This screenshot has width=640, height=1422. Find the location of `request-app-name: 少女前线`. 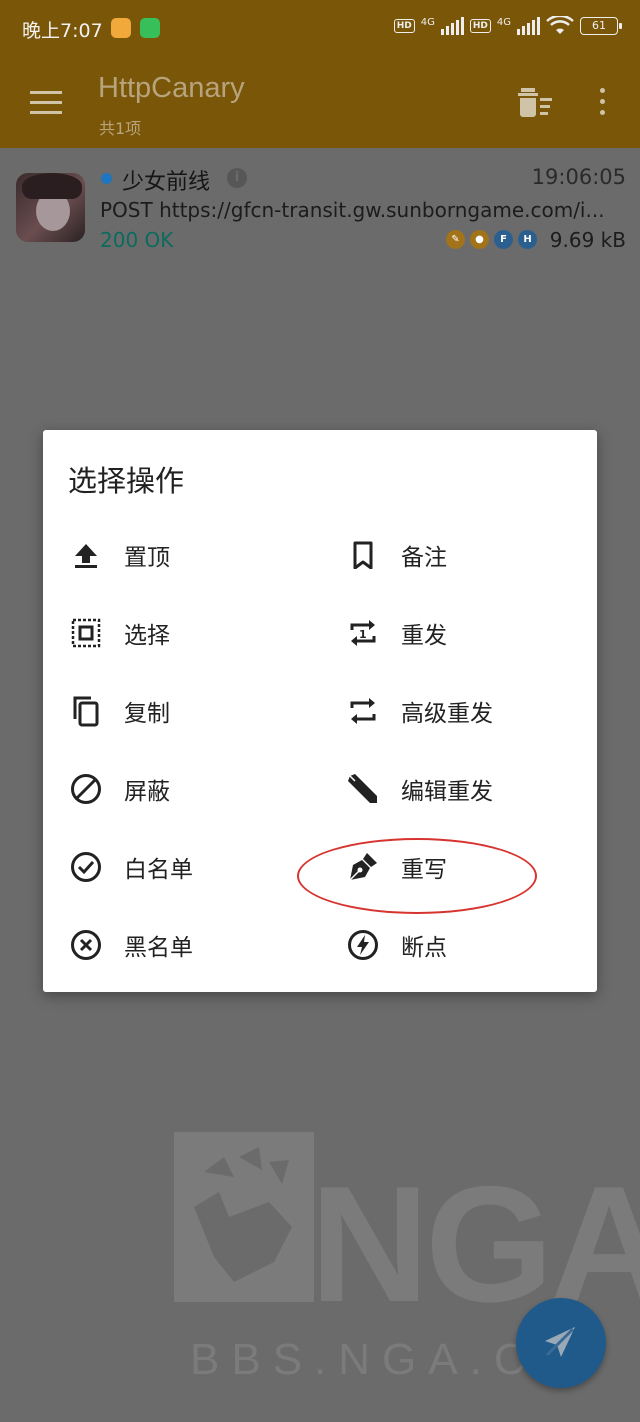

request-app-name: 少女前线 is located at coordinates (166, 182).